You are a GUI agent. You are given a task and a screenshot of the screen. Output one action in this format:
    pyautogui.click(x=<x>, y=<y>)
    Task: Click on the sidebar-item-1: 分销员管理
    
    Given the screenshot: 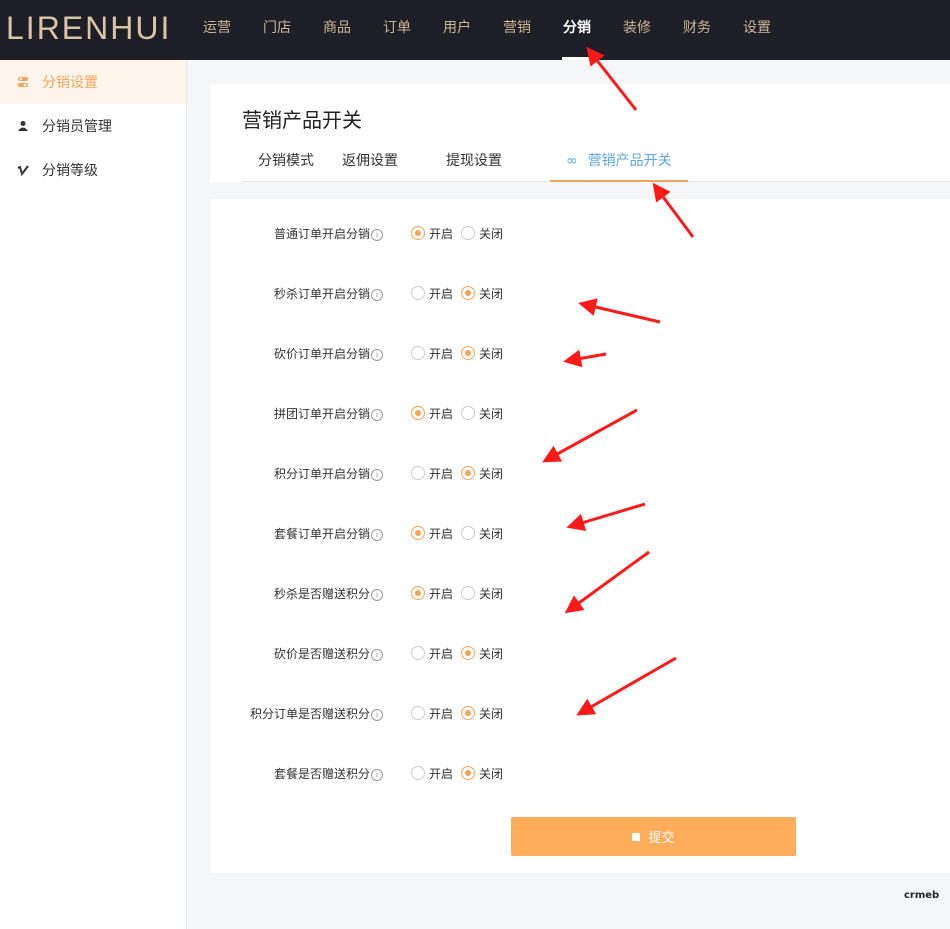 What is the action you would take?
    pyautogui.click(x=93, y=126)
    